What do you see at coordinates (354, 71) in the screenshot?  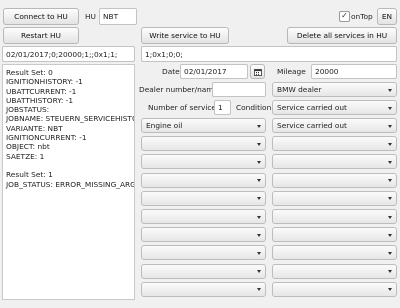 I see `mileage-input: 20000` at bounding box center [354, 71].